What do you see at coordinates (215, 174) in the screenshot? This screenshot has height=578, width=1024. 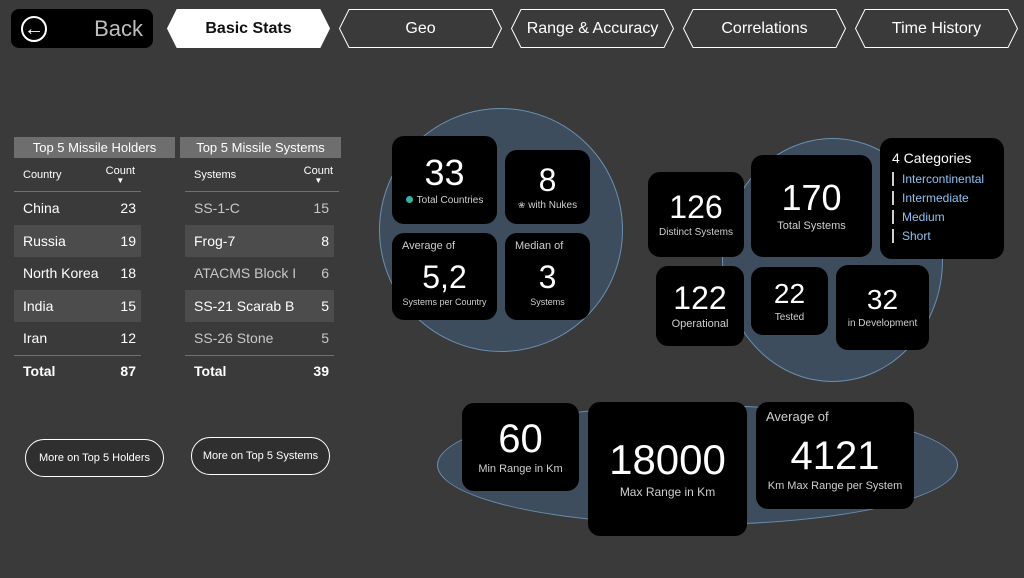 I see `column-systems: Systems` at bounding box center [215, 174].